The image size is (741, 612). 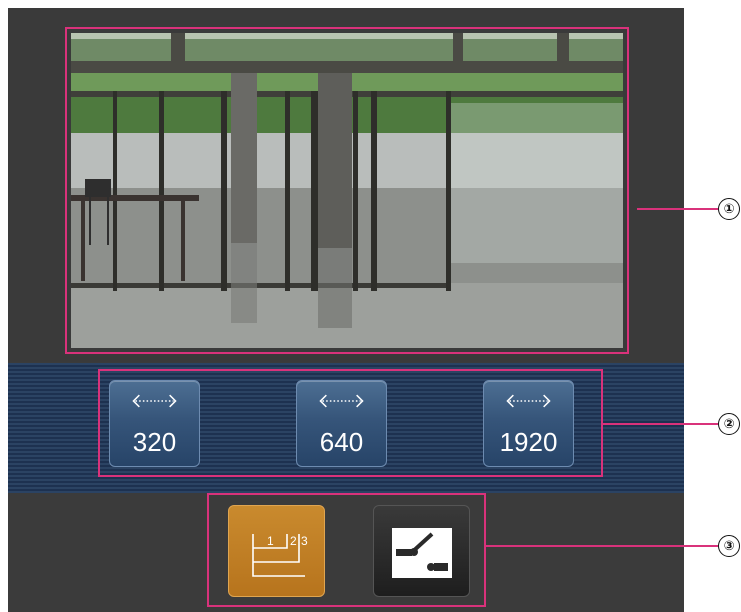 What do you see at coordinates (304, 541) in the screenshot?
I see `multi-screen-label-3: 3` at bounding box center [304, 541].